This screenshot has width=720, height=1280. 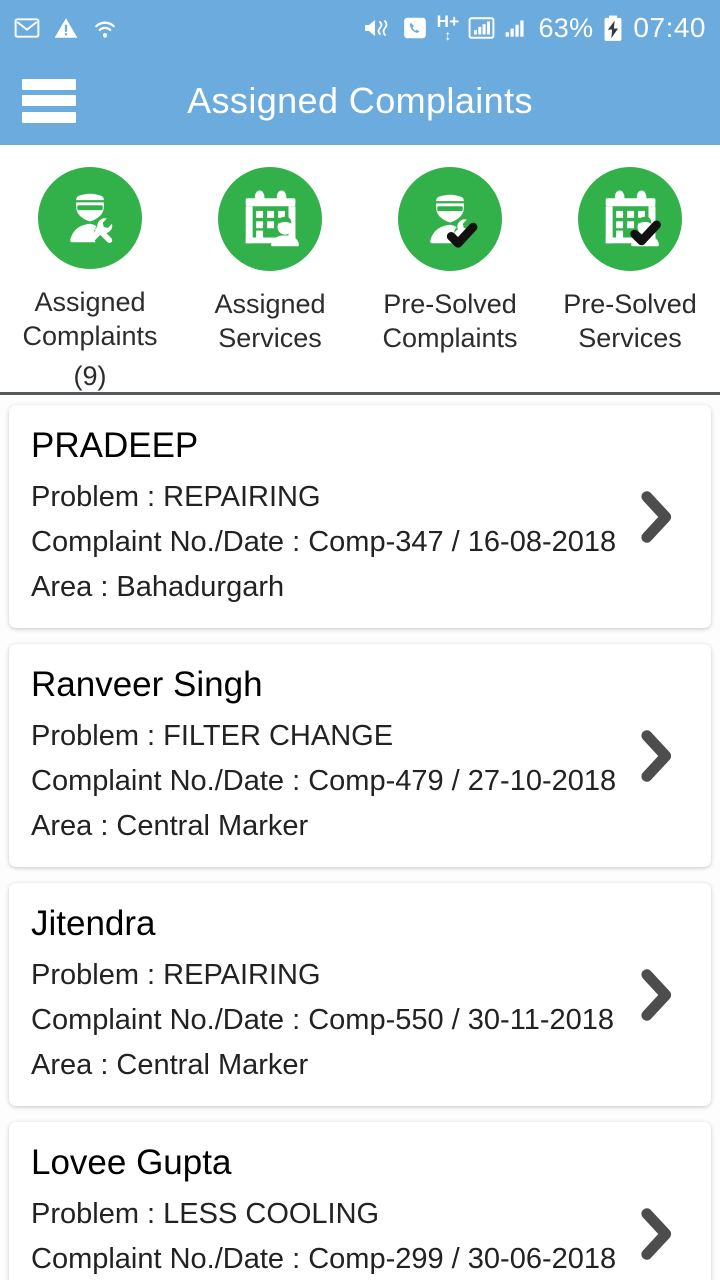 I want to click on customer-name: Lovee Gupta, so click(x=131, y=1162).